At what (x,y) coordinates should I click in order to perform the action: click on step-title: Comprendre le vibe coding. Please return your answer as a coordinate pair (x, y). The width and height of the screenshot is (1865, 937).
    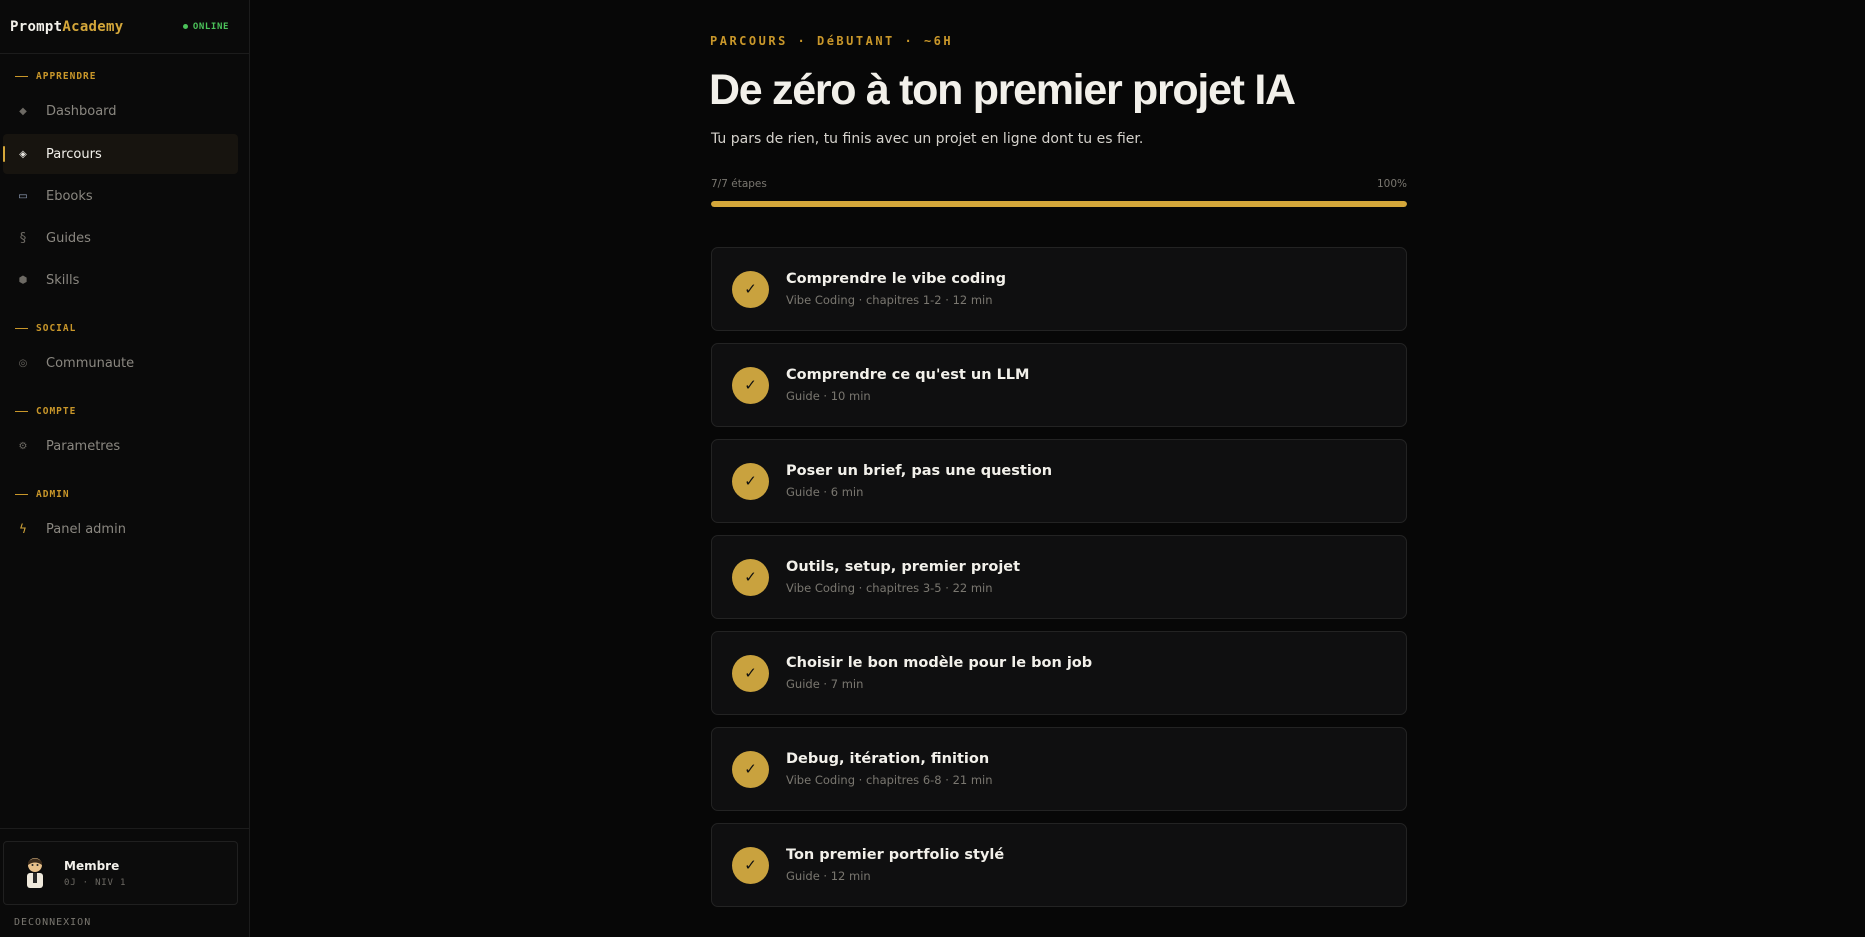
    Looking at the image, I should click on (896, 279).